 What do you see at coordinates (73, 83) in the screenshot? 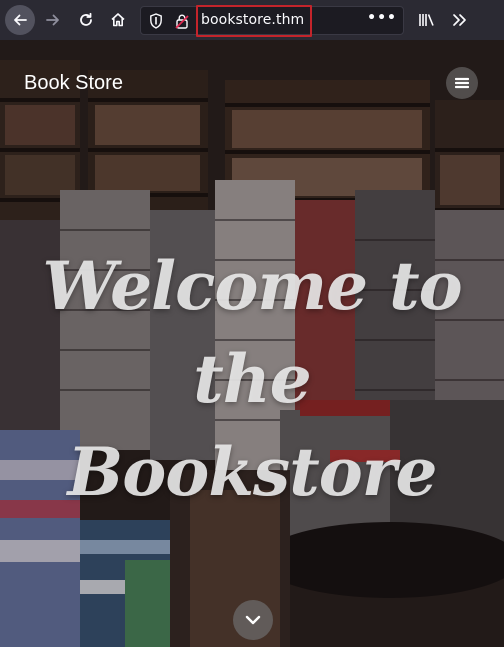
I see `site-brand: Book Store` at bounding box center [73, 83].